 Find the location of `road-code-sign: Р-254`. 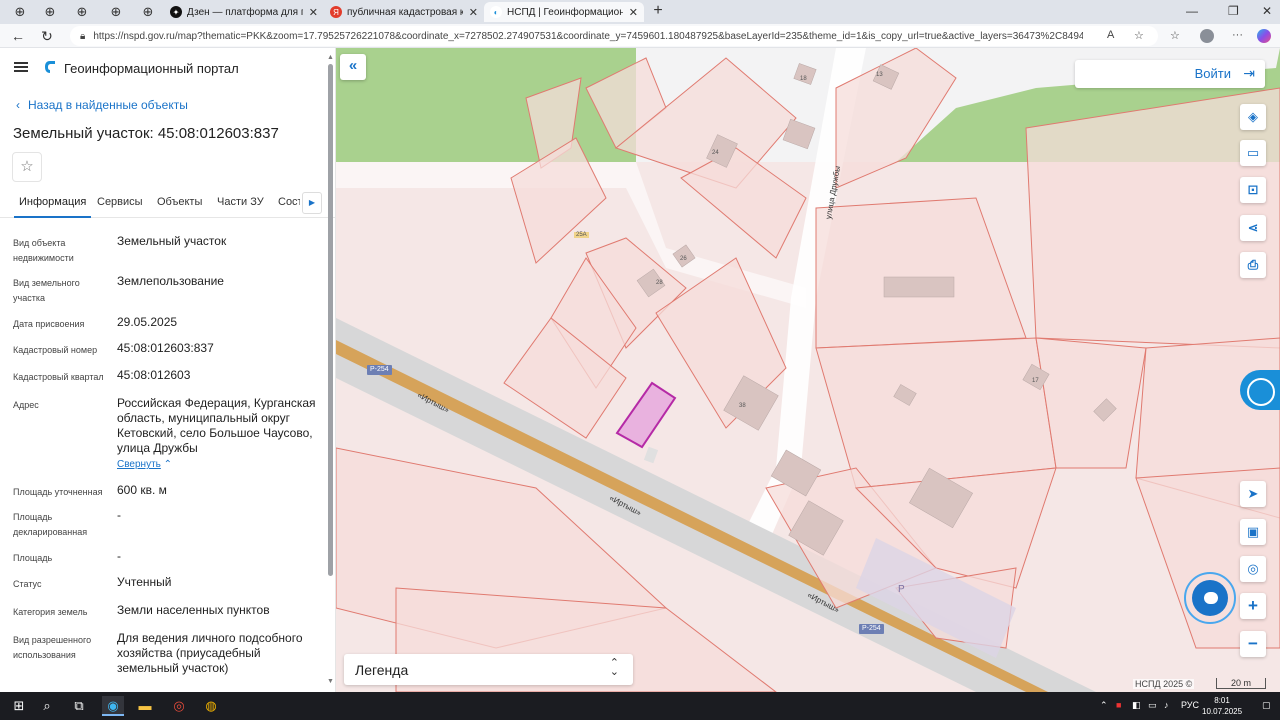

road-code-sign: Р-254 is located at coordinates (379, 370).